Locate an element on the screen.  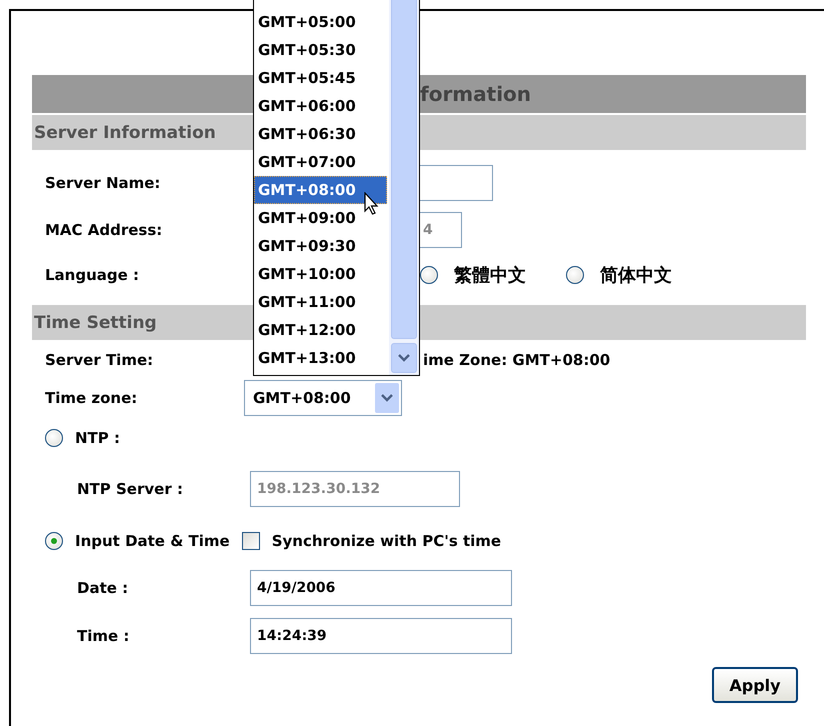
field-label: Language : is located at coordinates (92, 275).